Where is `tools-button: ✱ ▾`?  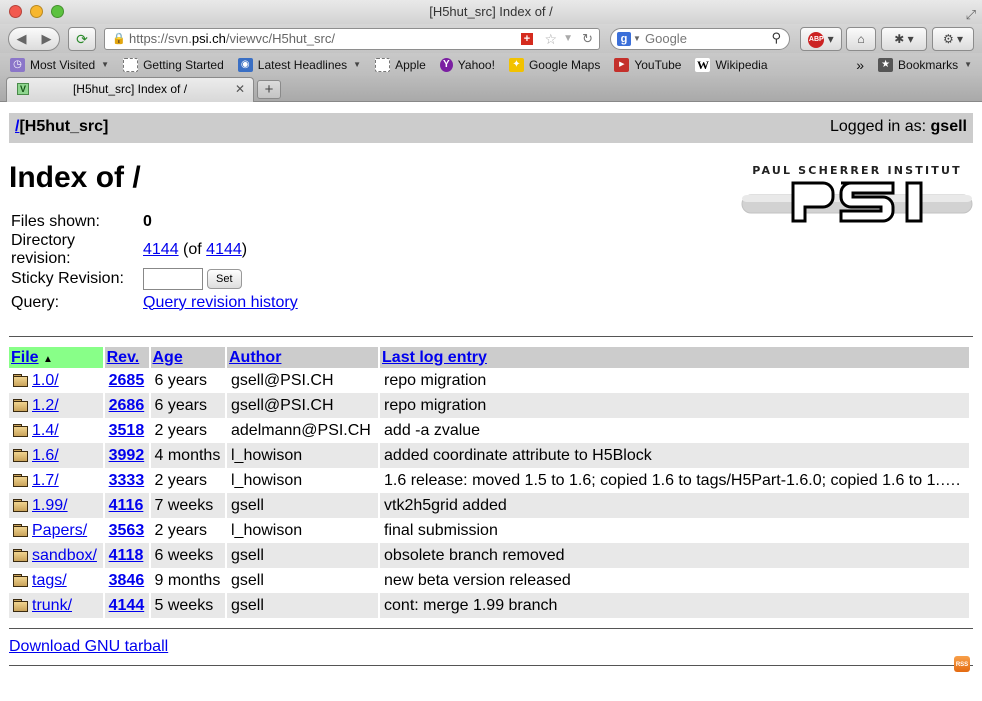 tools-button: ✱ ▾ is located at coordinates (904, 39).